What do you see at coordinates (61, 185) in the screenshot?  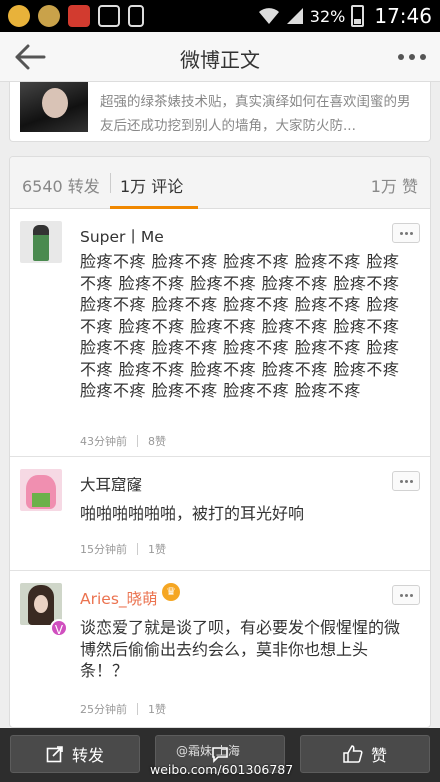 I see `tab-reposts: 6540 转发` at bounding box center [61, 185].